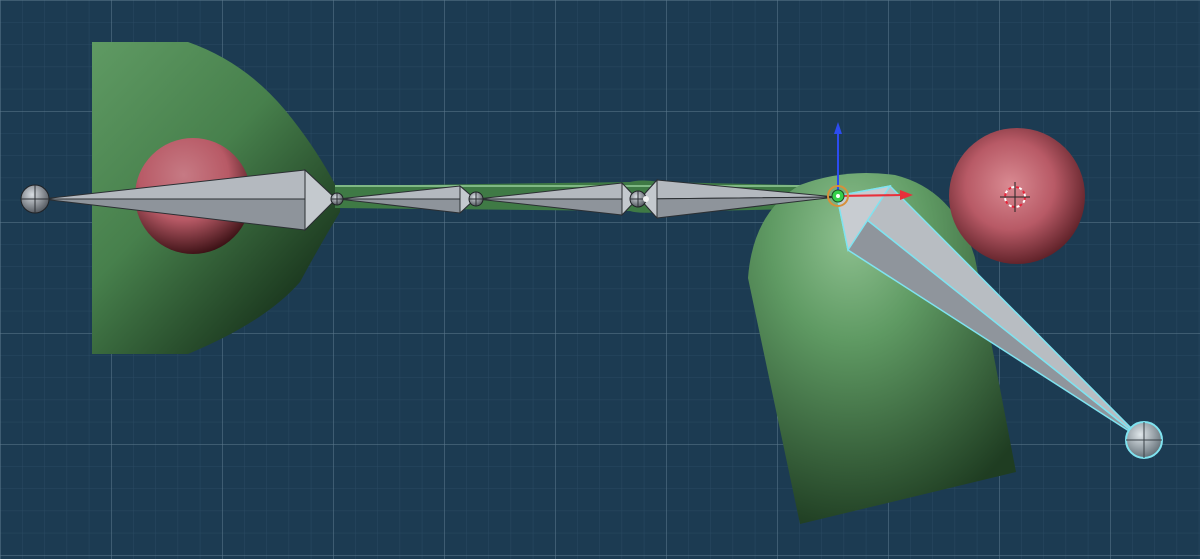 The height and width of the screenshot is (559, 1200). What do you see at coordinates (838, 196) in the screenshot?
I see `gizmo-center` at bounding box center [838, 196].